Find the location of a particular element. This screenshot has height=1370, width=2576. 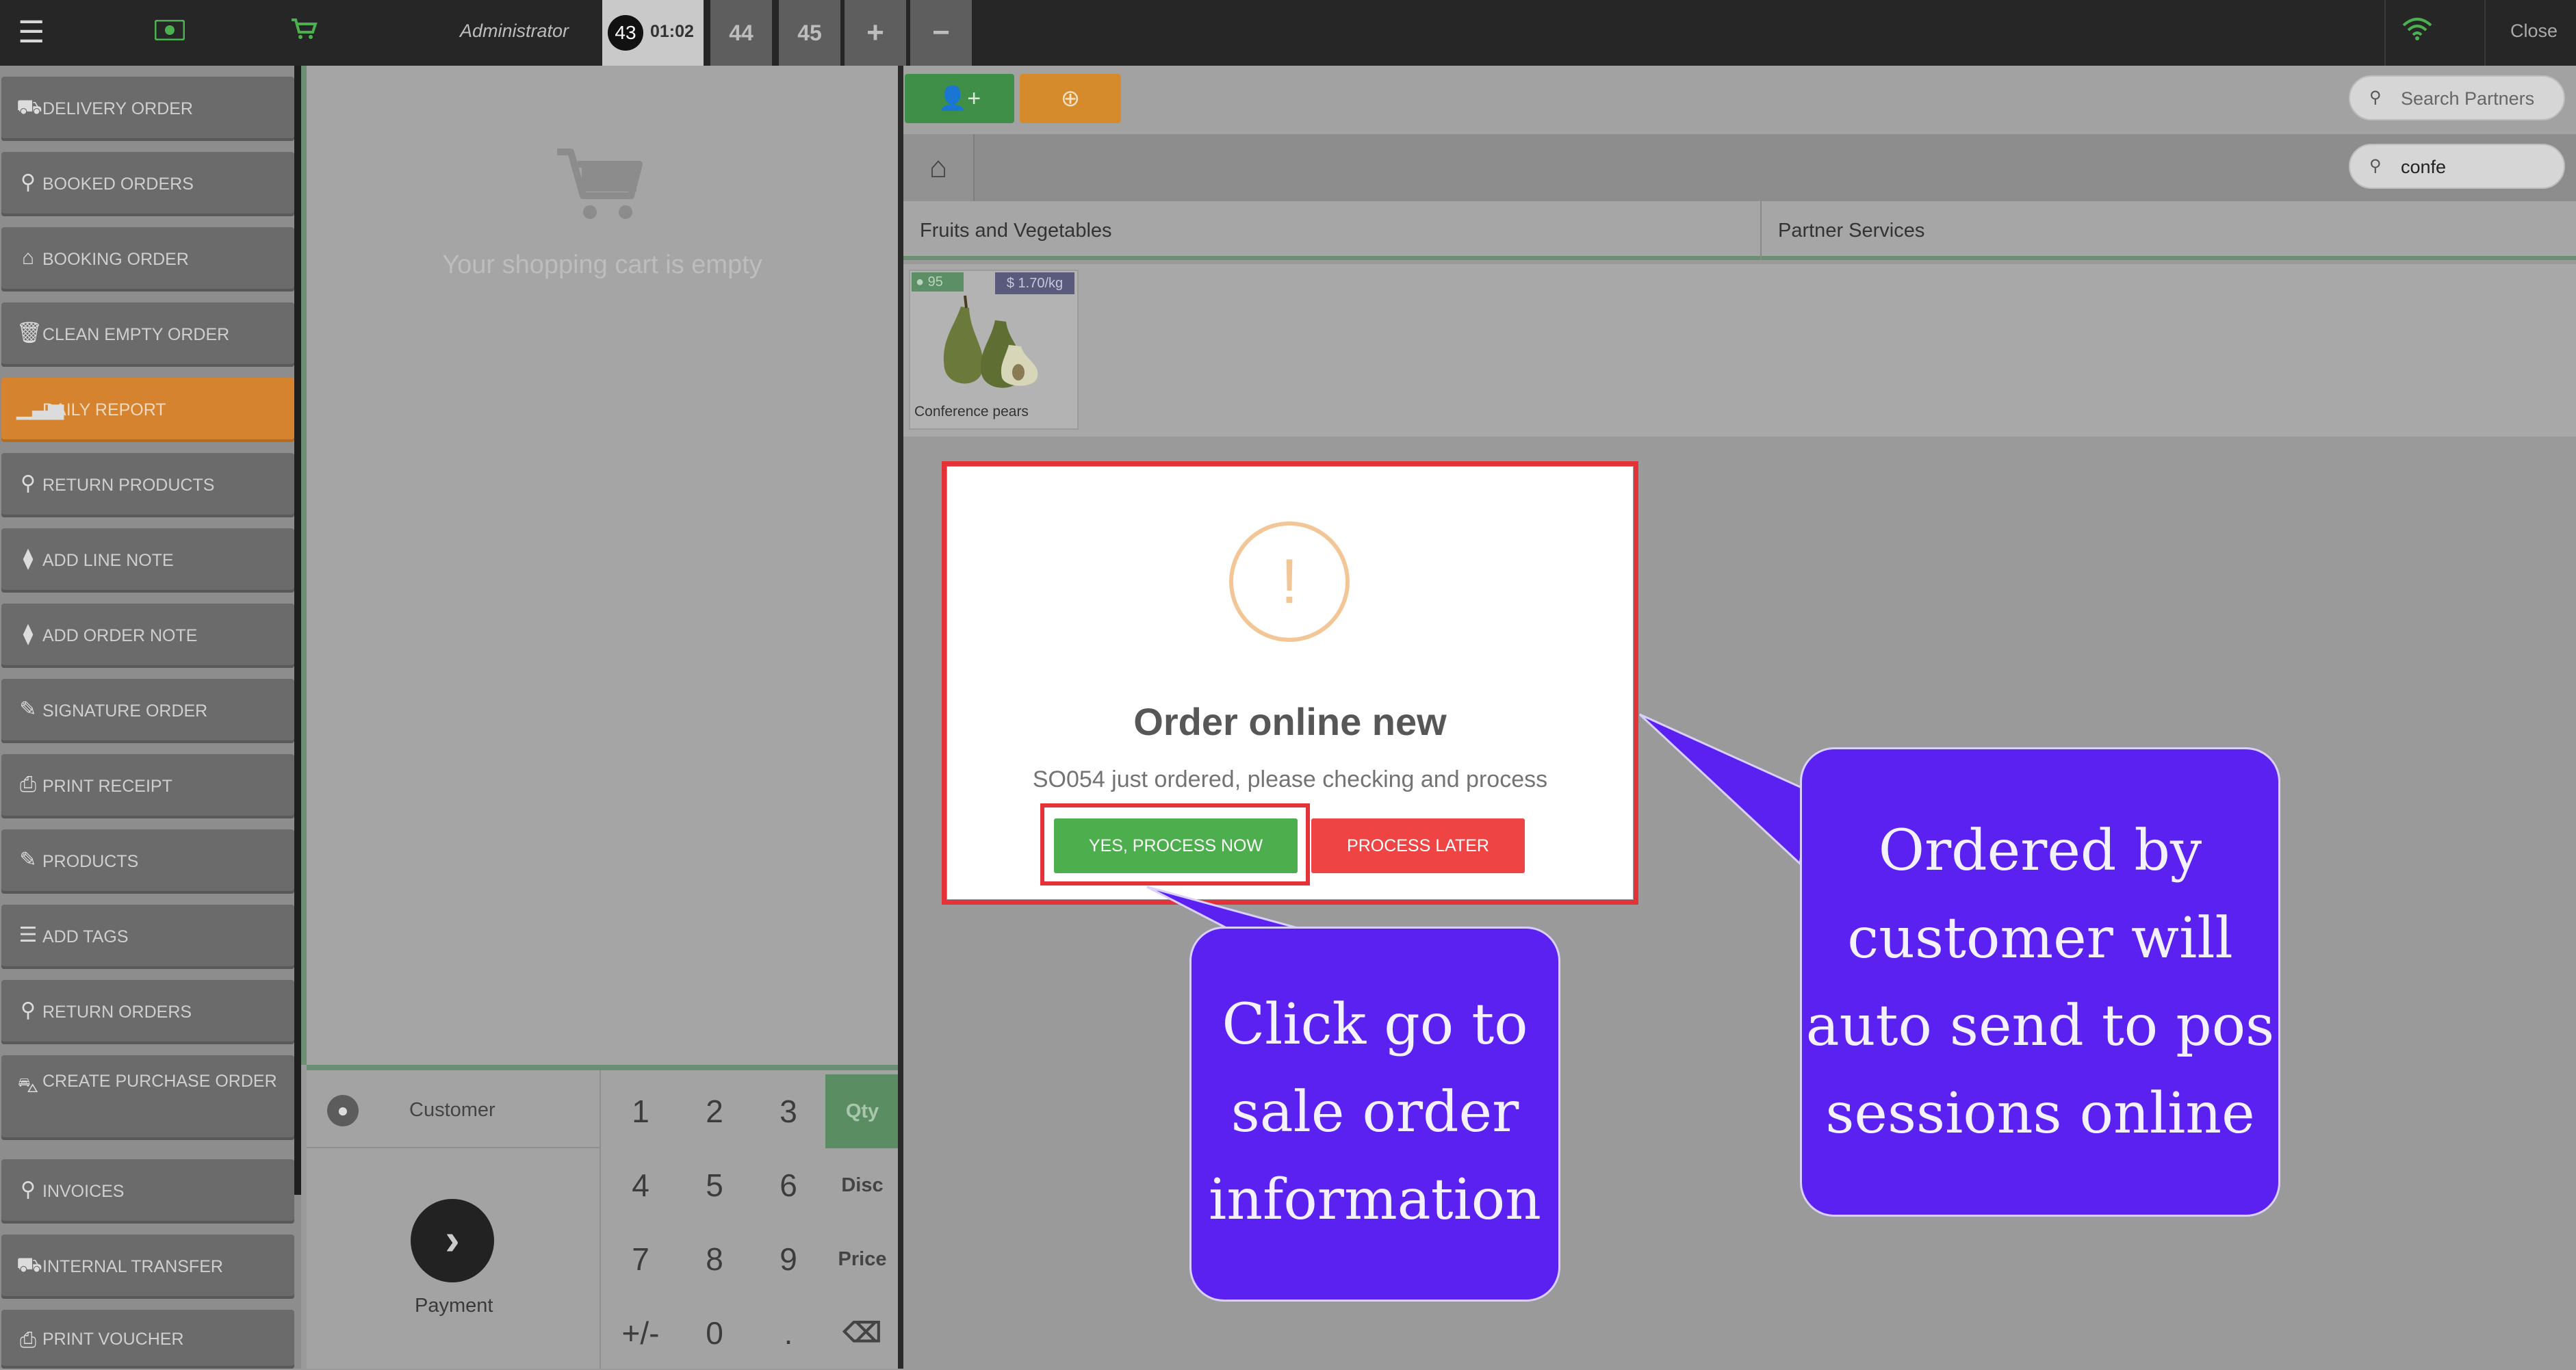

add-customer-button: 👤+ is located at coordinates (959, 98).